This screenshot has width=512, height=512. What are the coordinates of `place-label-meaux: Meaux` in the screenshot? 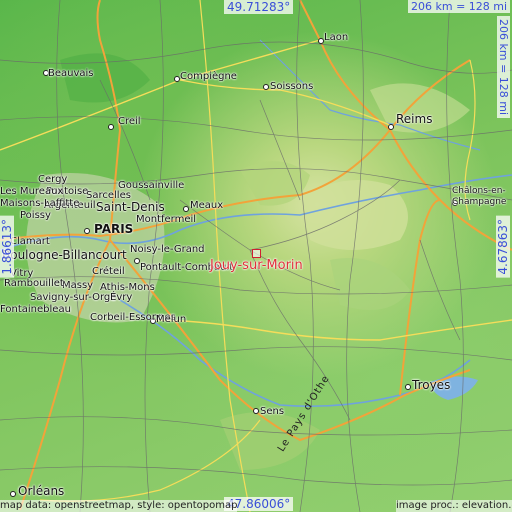 It's located at (207, 205).